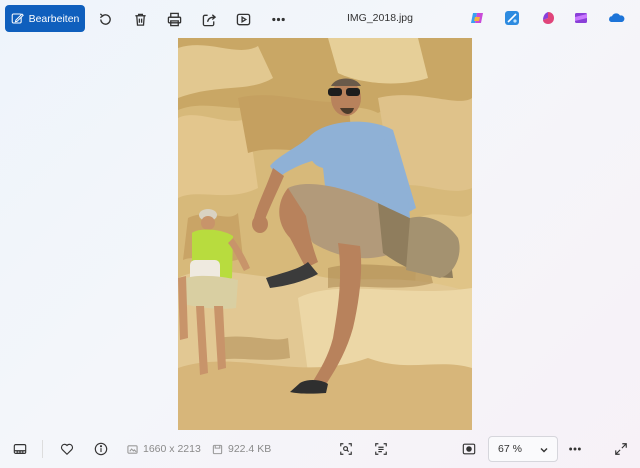 The height and width of the screenshot is (468, 640). I want to click on file-title: IMG_2018.jpg, so click(380, 18).